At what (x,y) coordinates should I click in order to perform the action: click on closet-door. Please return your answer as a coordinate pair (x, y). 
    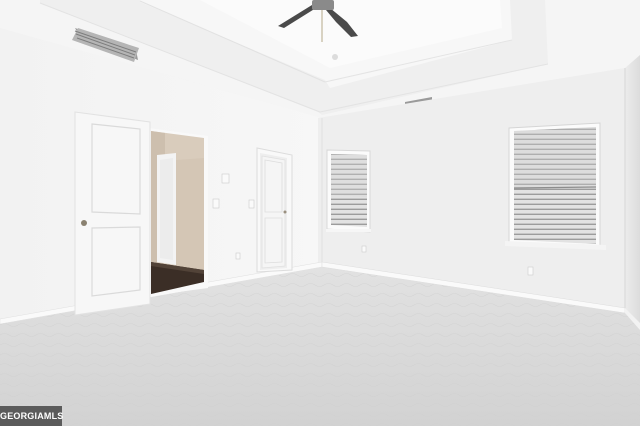
    Looking at the image, I should click on (274, 210).